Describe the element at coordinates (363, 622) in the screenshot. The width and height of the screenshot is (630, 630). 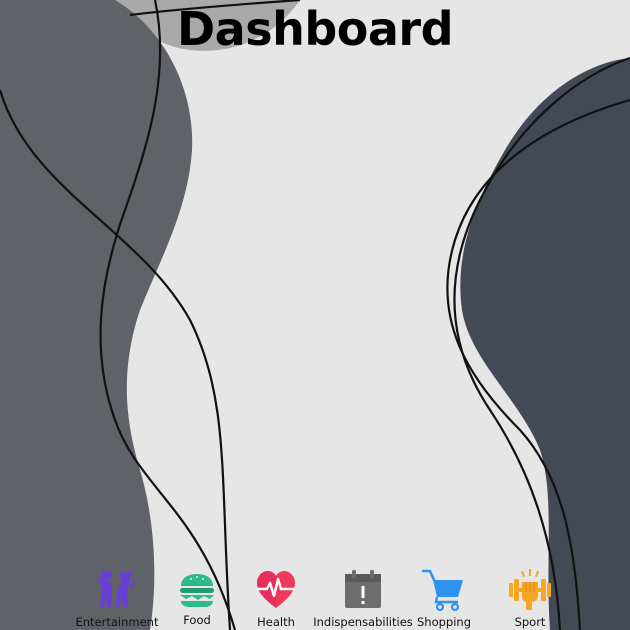
I see `nav-label-indispensabilities: Indispensabilities` at that location.